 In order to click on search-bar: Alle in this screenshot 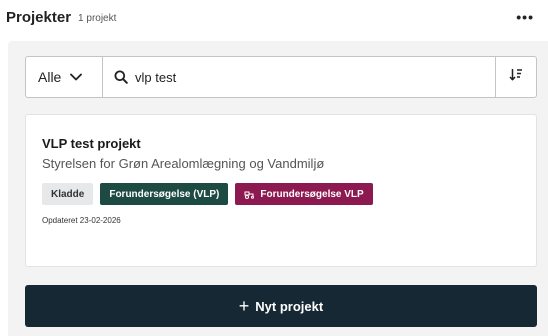, I will do `click(281, 77)`.